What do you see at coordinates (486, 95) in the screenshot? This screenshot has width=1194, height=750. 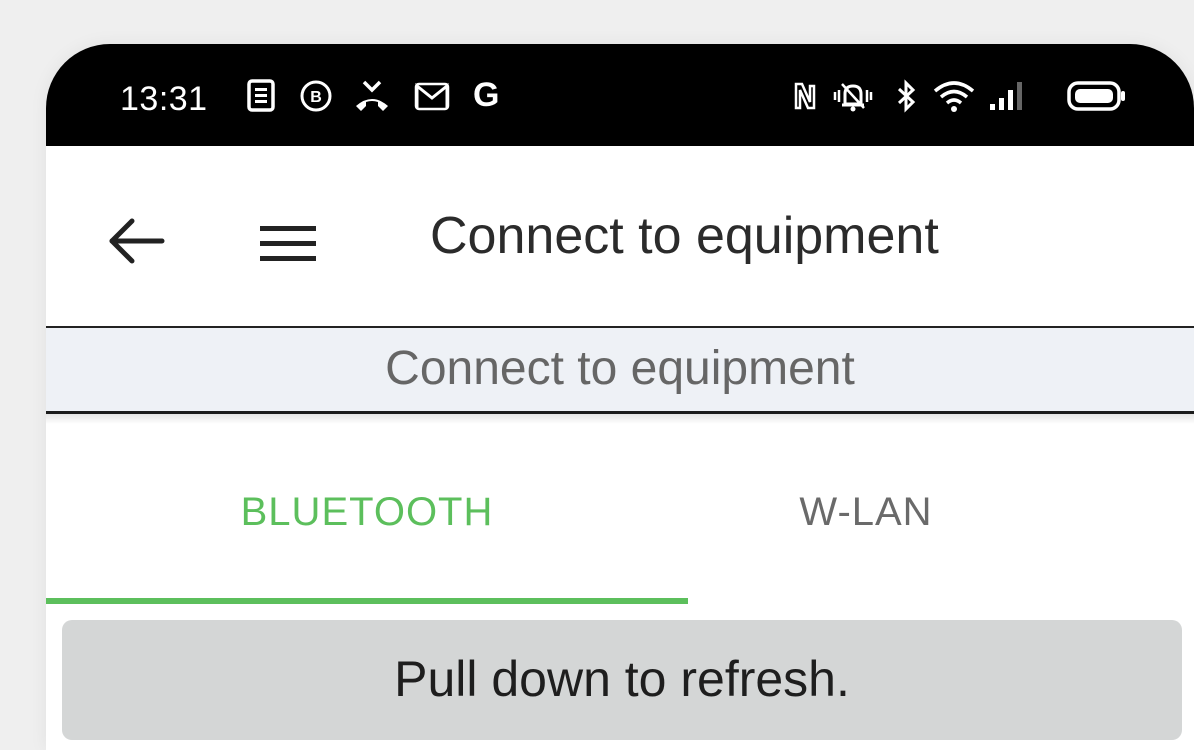 I see `google-icon: G` at bounding box center [486, 95].